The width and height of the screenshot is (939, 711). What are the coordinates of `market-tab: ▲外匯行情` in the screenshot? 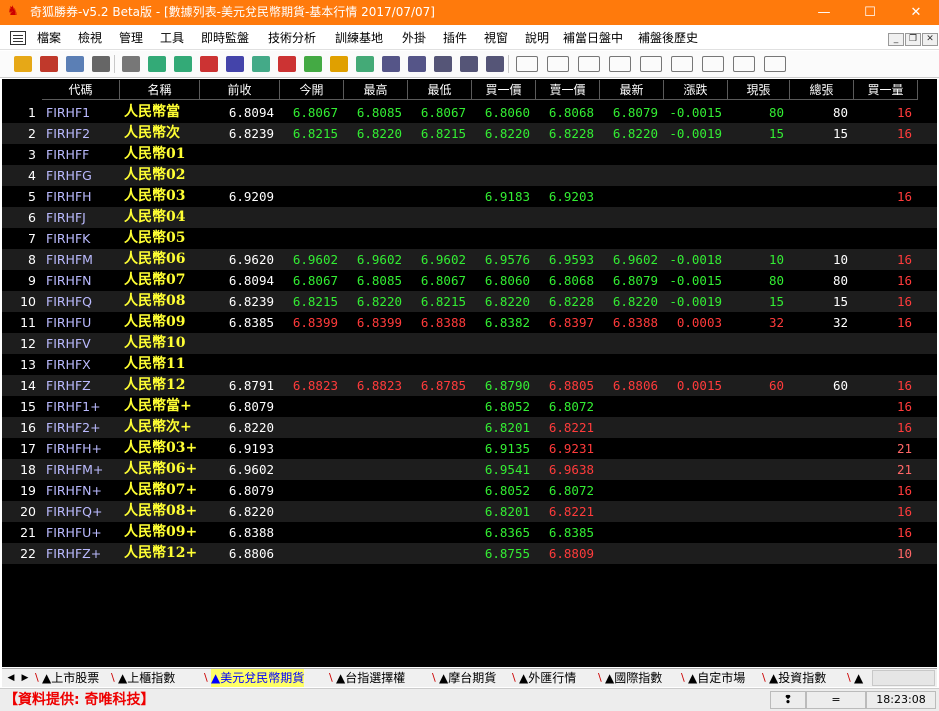 It's located at (547, 678).